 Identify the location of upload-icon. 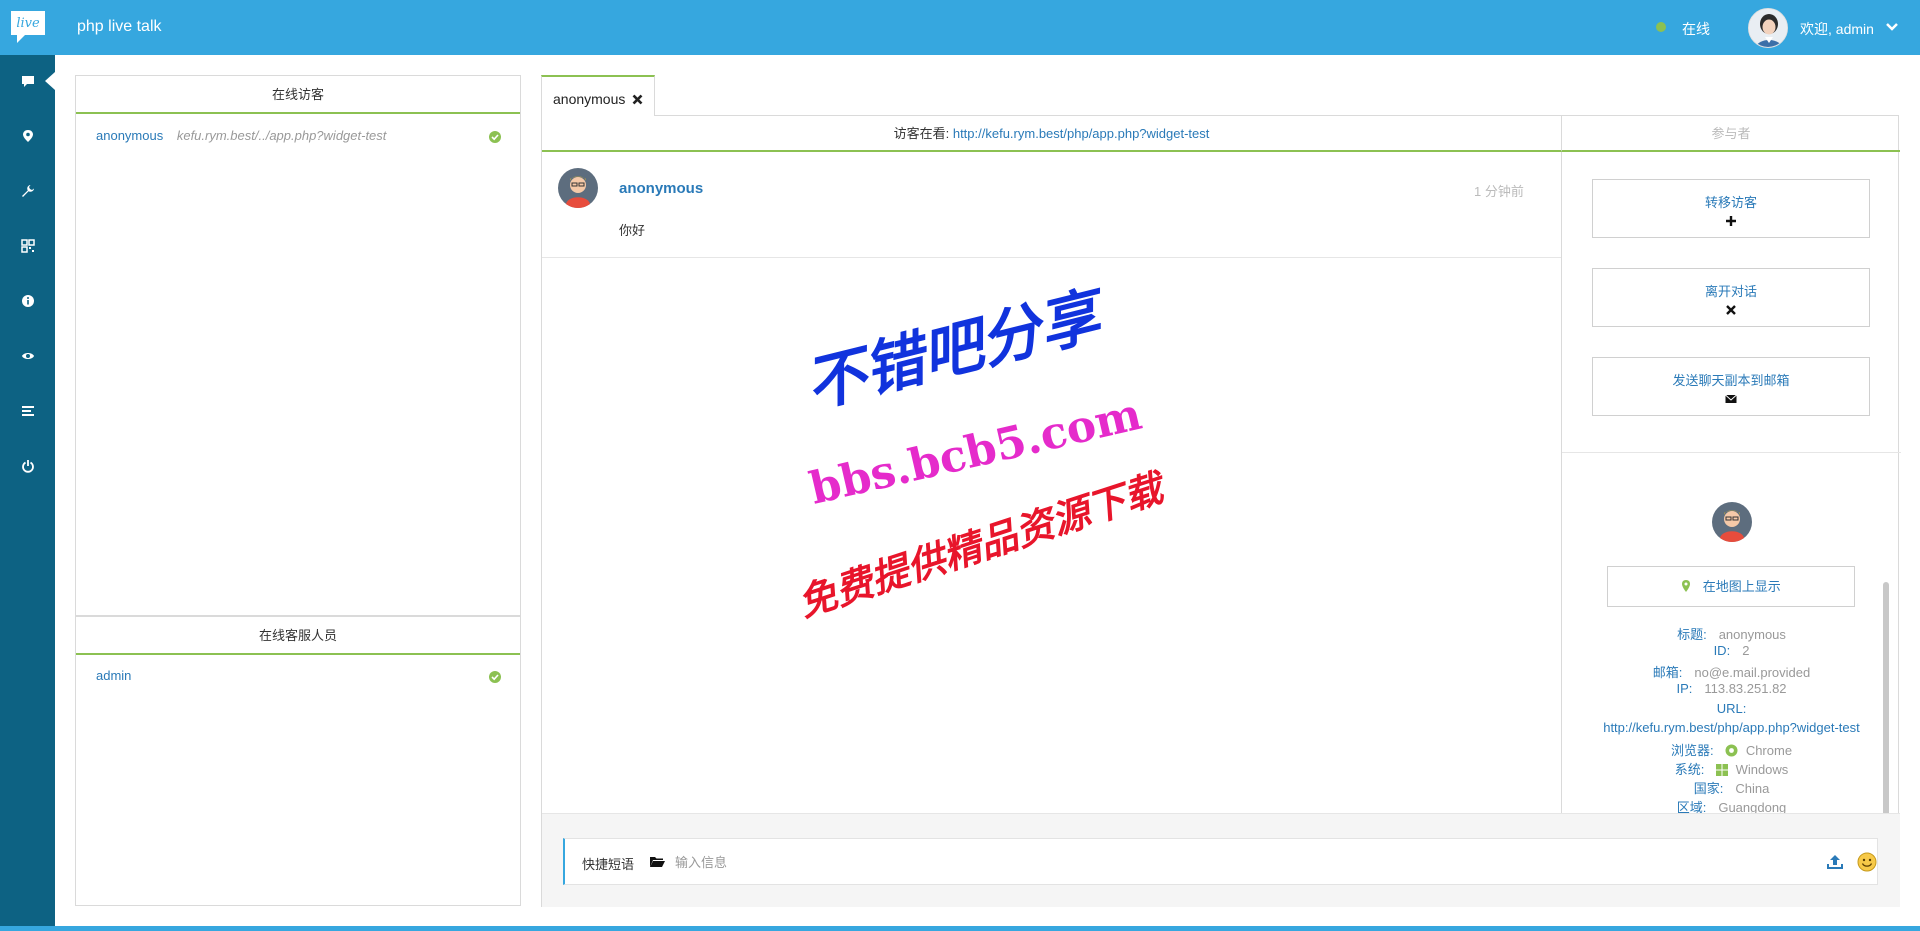
(1835, 862).